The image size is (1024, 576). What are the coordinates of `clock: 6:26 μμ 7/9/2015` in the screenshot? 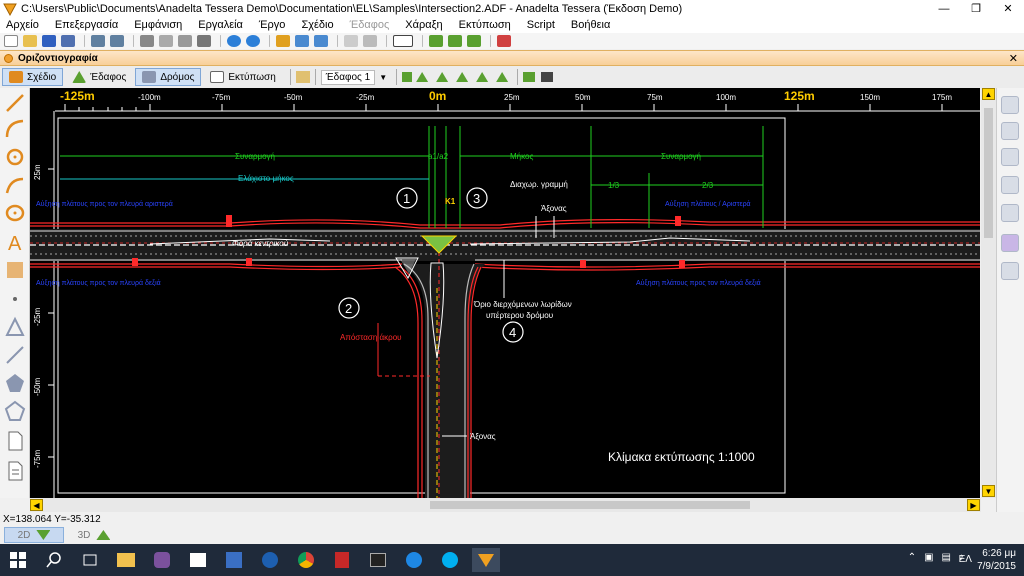 It's located at (996, 560).